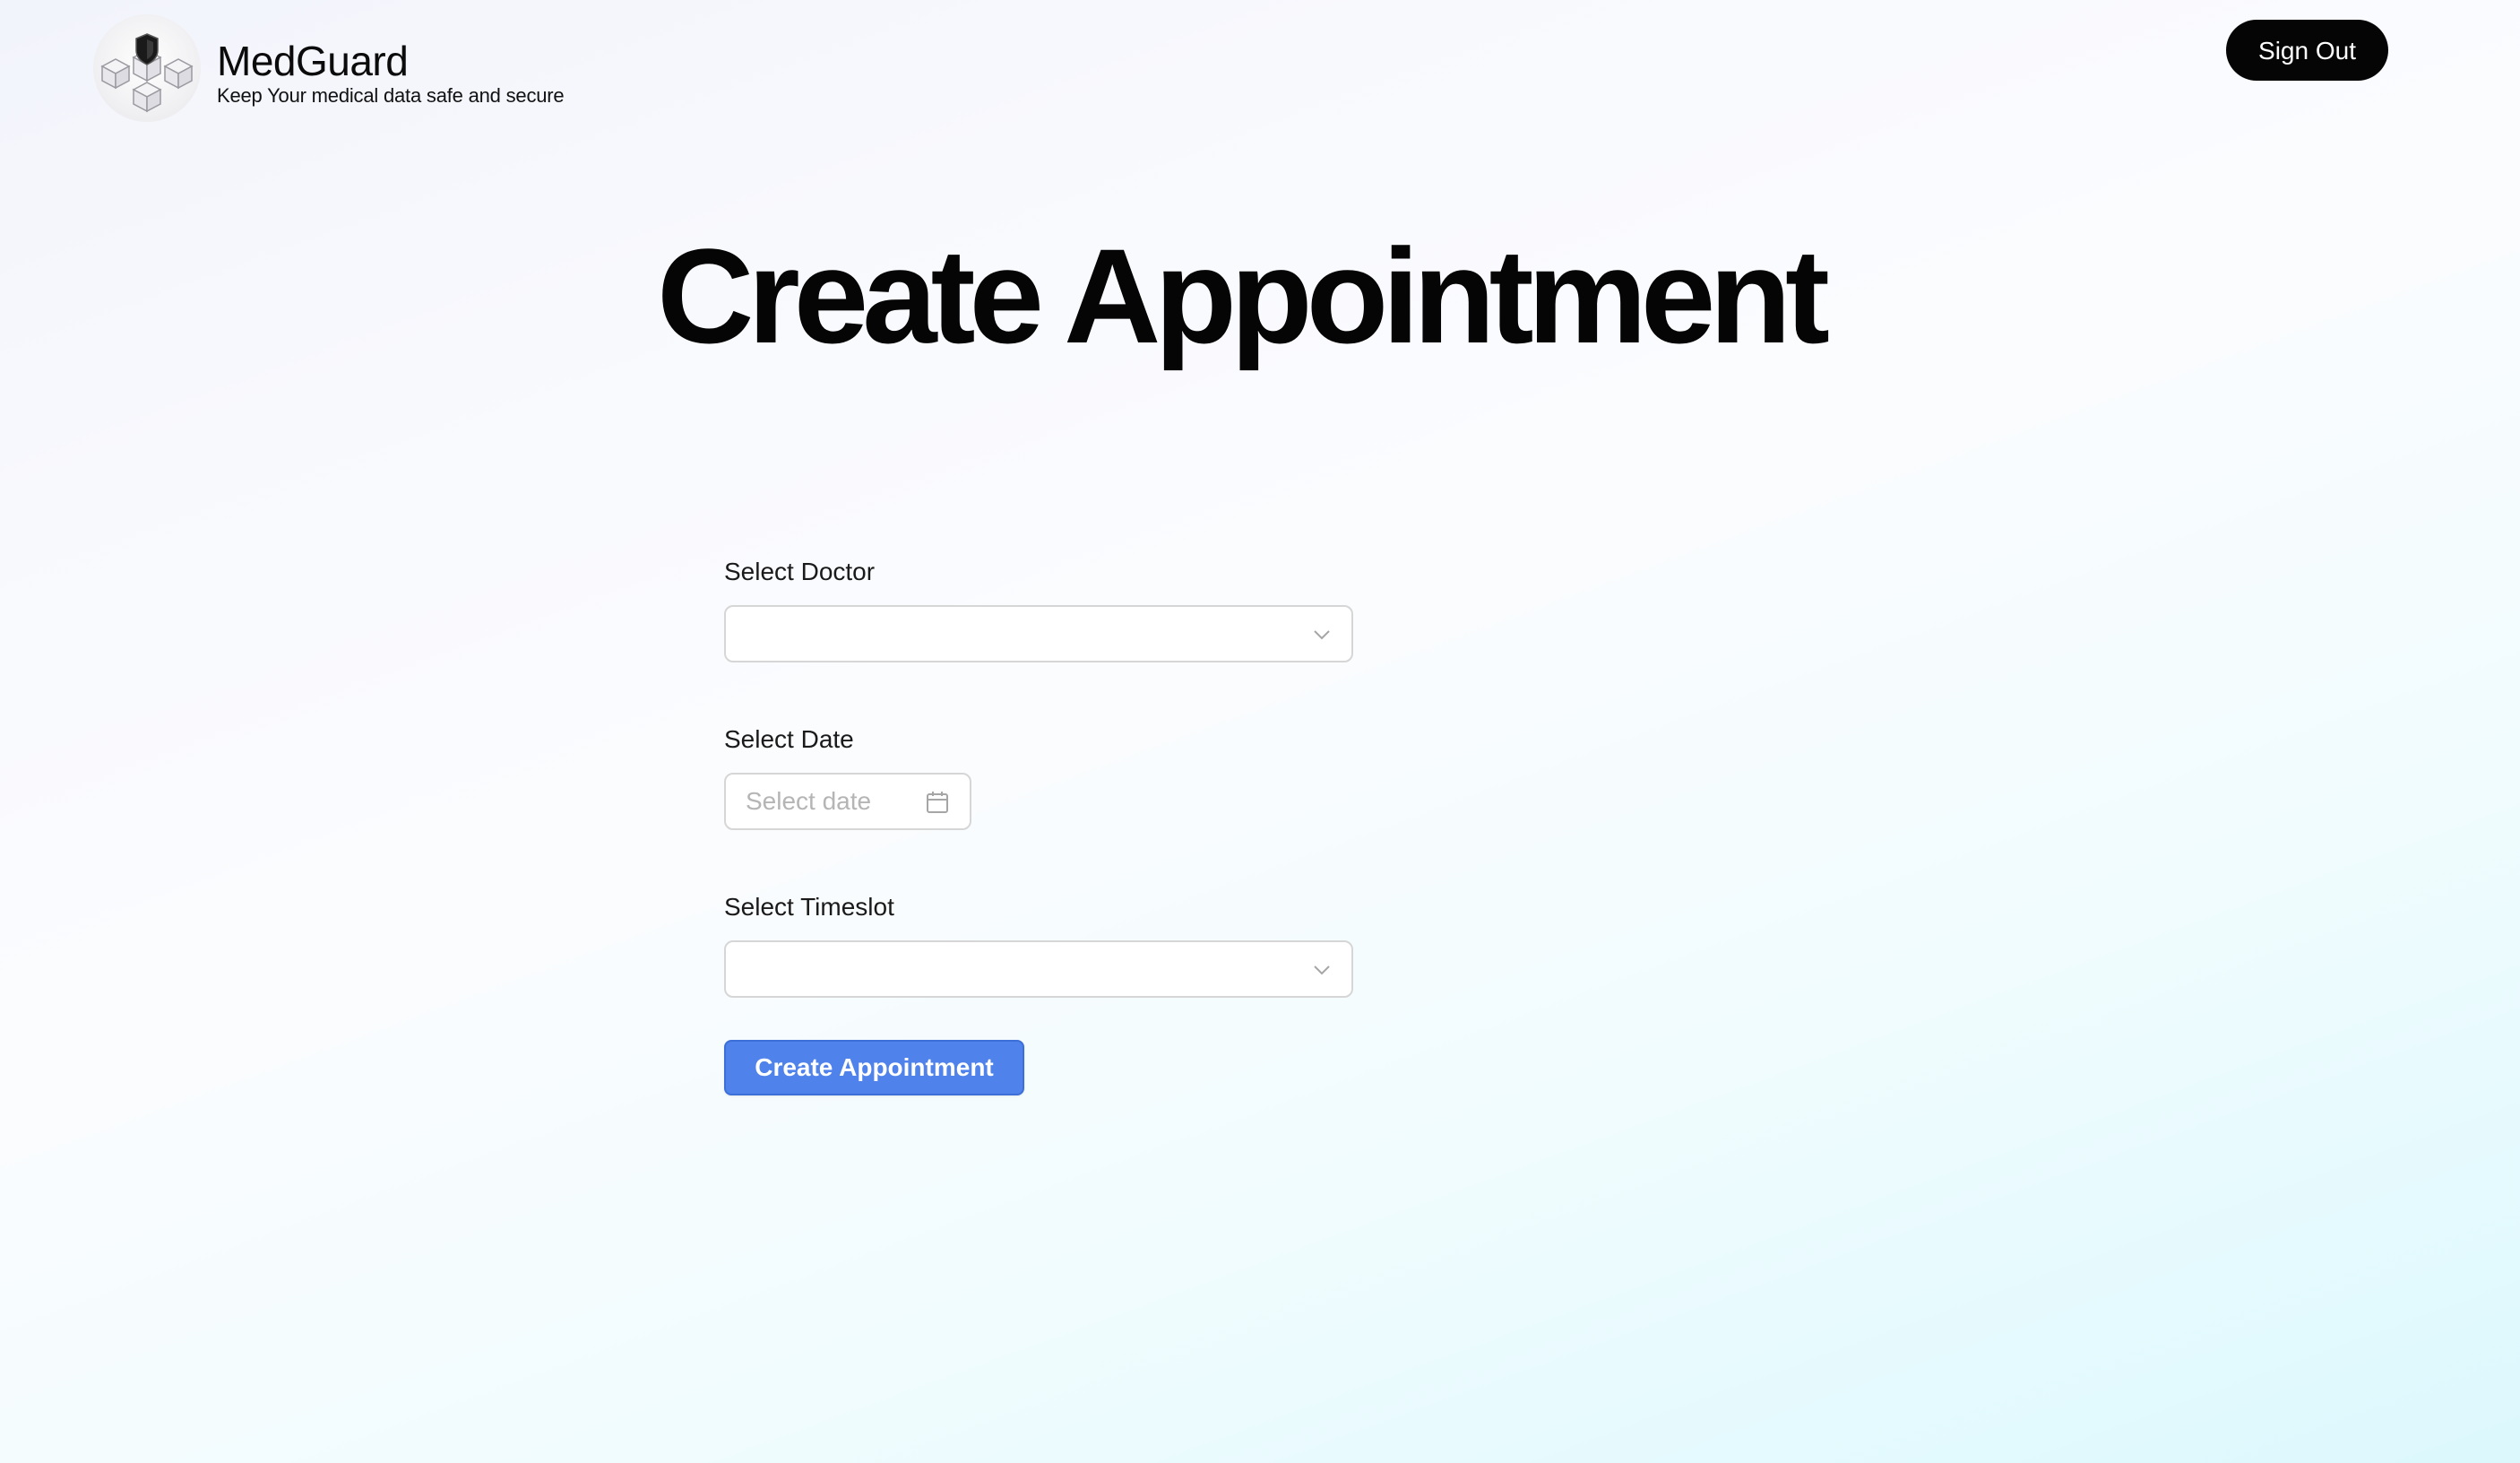 The height and width of the screenshot is (1463, 2520). Describe the element at coordinates (2307, 51) in the screenshot. I see `sign-out-button: Sign Out` at that location.